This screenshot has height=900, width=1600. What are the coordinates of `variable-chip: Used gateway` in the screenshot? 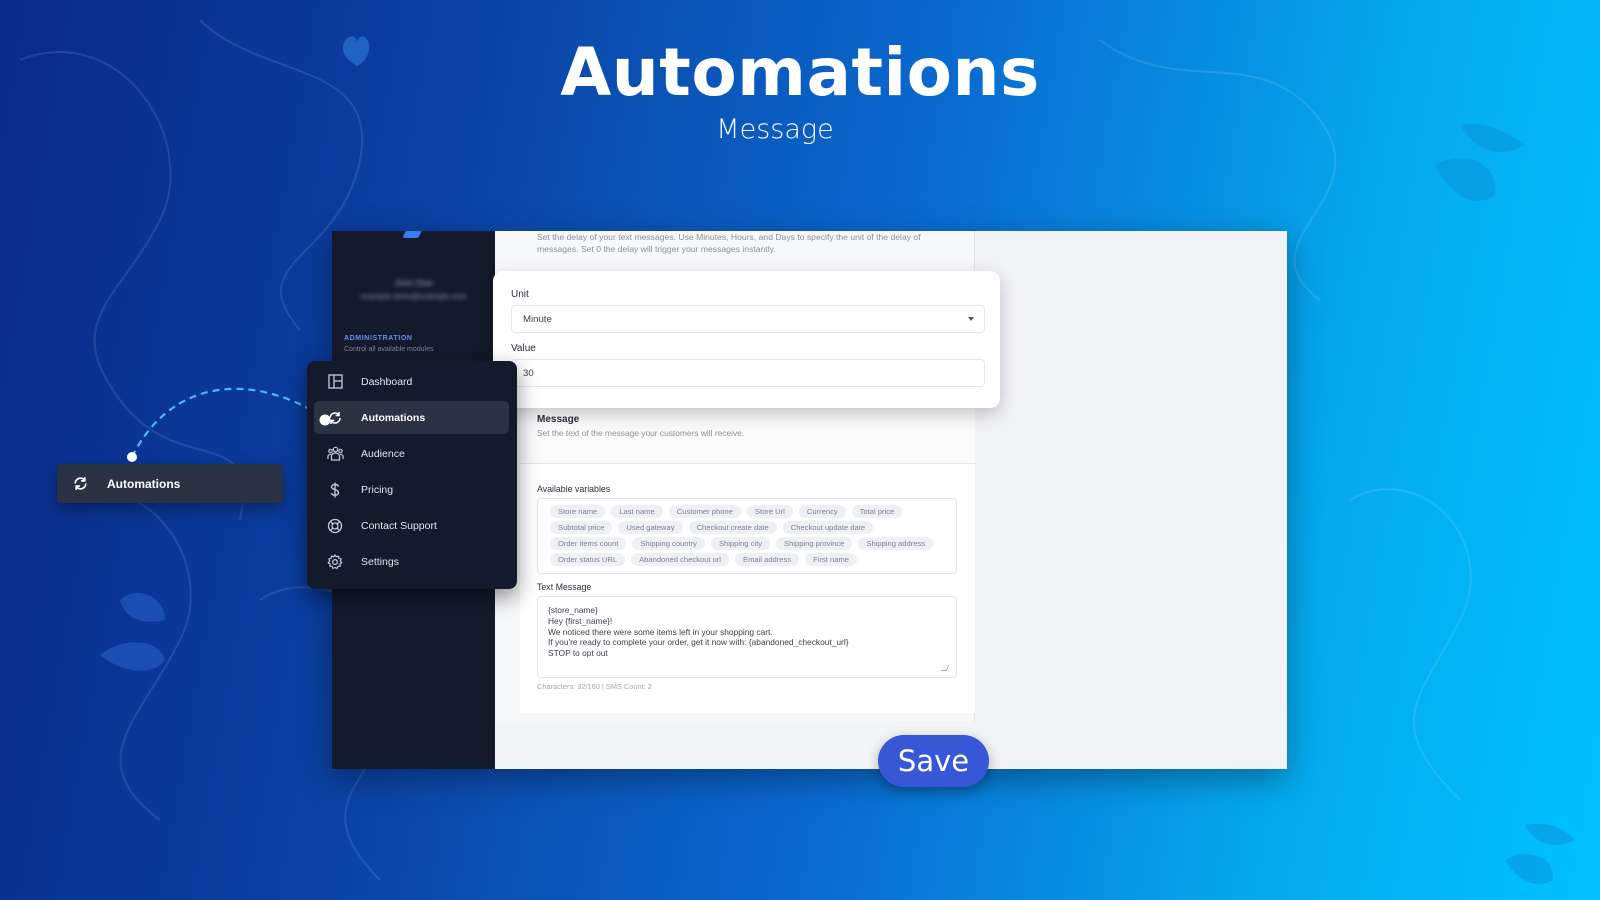 It's located at (650, 527).